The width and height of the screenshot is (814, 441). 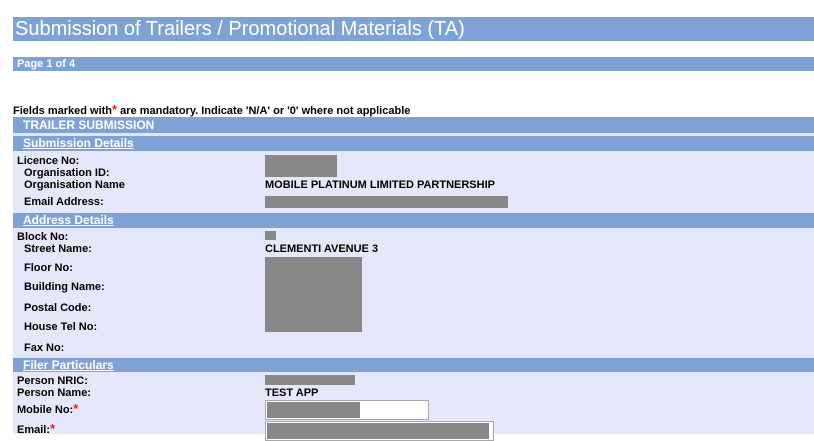 I want to click on floor-no-label: Floor No:, so click(x=48, y=268).